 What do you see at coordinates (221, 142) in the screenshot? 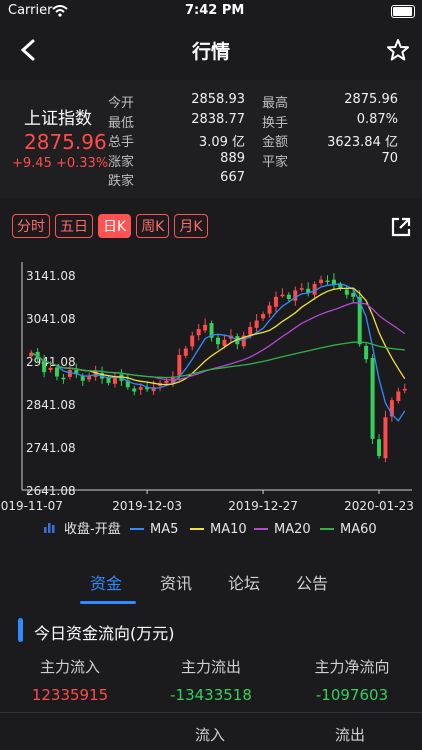
I see `stat-value: 3.09 亿` at bounding box center [221, 142].